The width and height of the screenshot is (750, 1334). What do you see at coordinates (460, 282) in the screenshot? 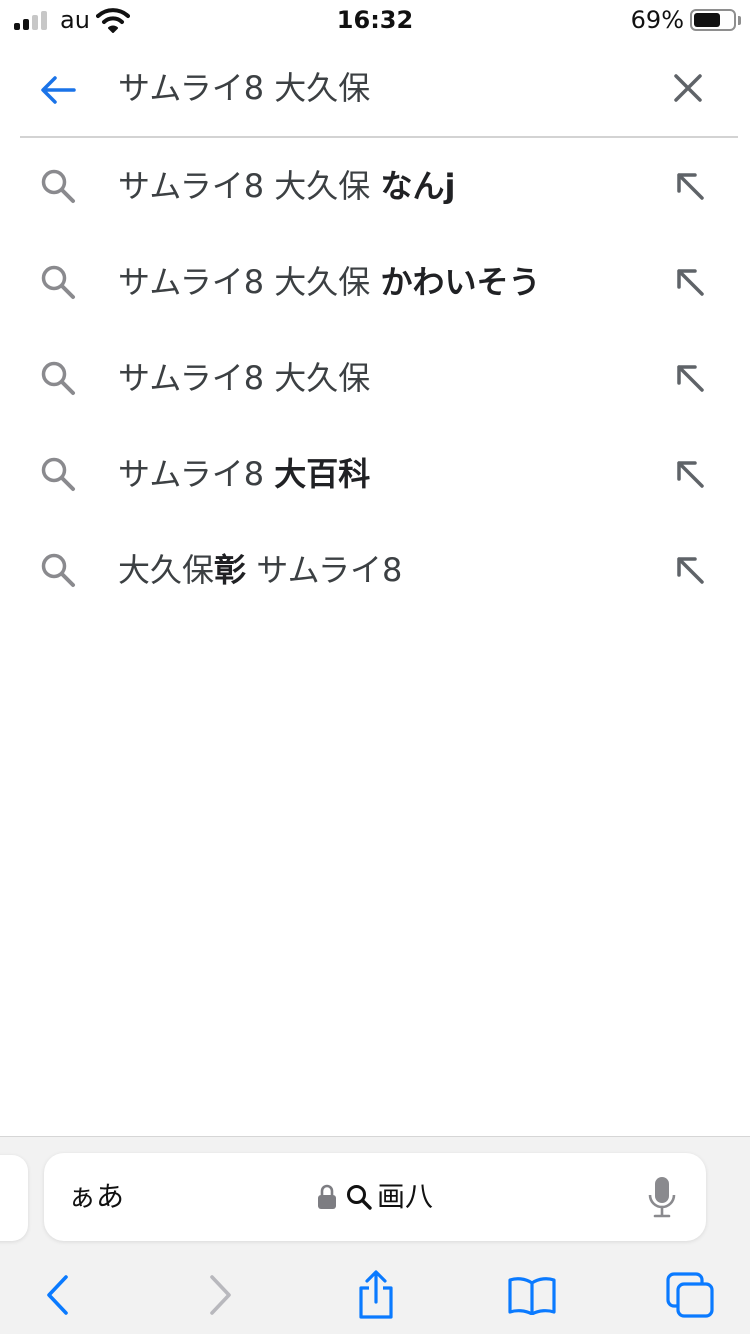
I see `suggestion-bold-text: かわいそう` at bounding box center [460, 282].